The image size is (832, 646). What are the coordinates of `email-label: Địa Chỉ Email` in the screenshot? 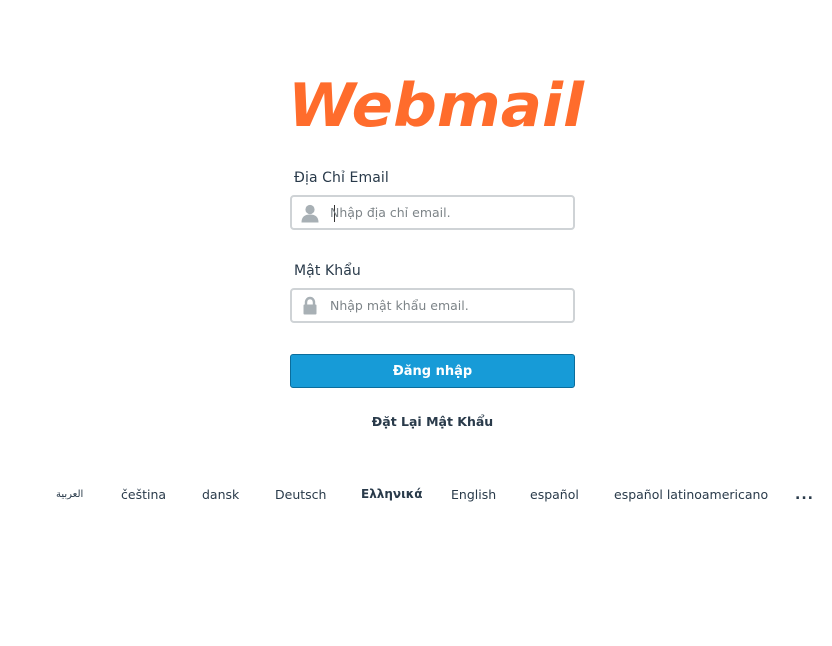 It's located at (341, 178).